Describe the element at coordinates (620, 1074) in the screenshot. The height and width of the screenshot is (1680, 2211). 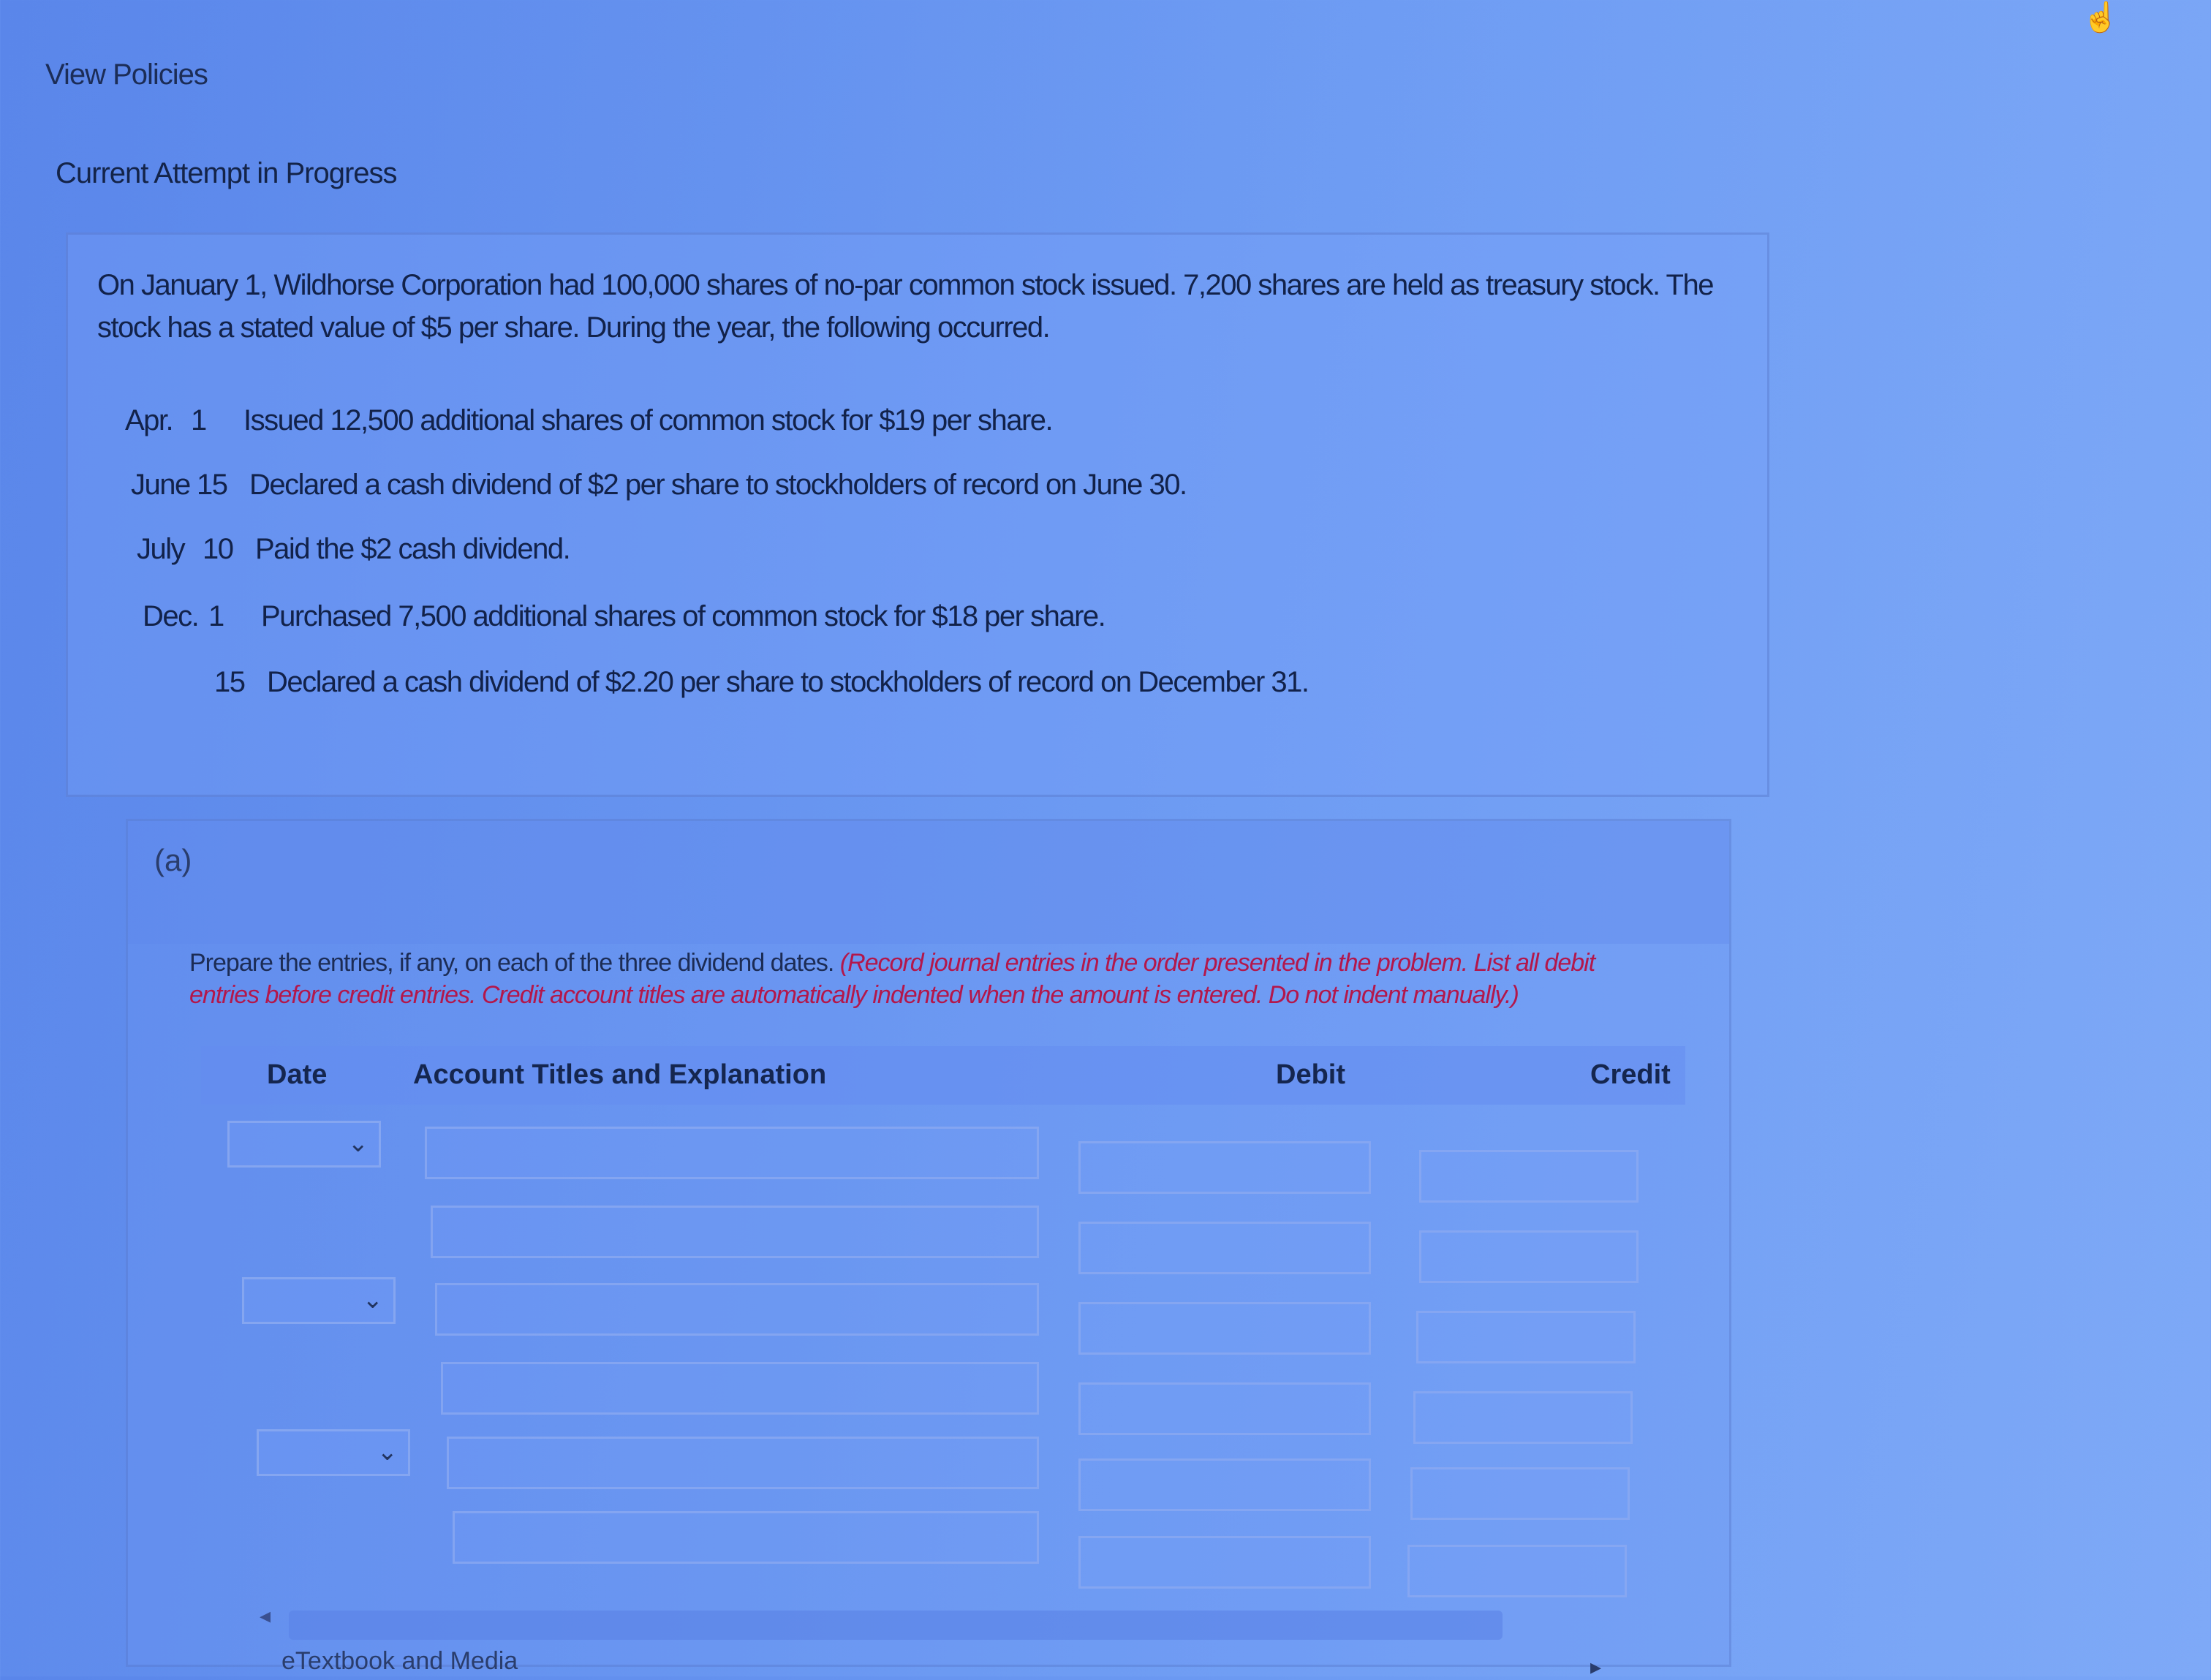
I see `column-account: Account Titles and Explanation` at that location.